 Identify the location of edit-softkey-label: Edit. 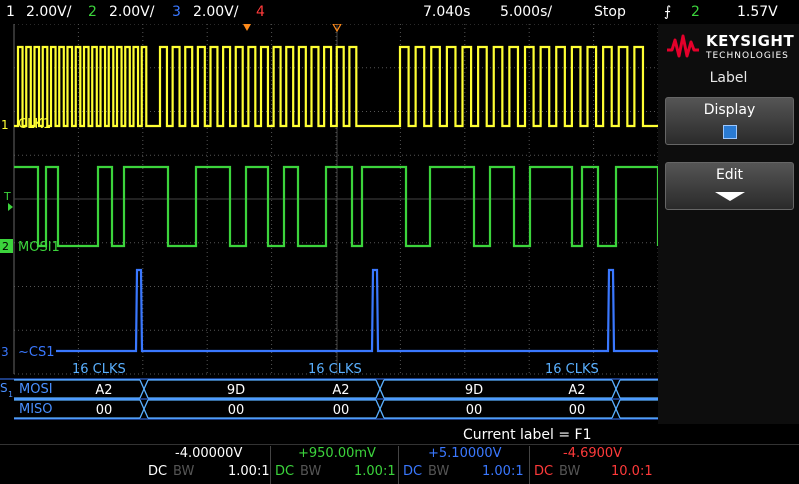
(729, 175).